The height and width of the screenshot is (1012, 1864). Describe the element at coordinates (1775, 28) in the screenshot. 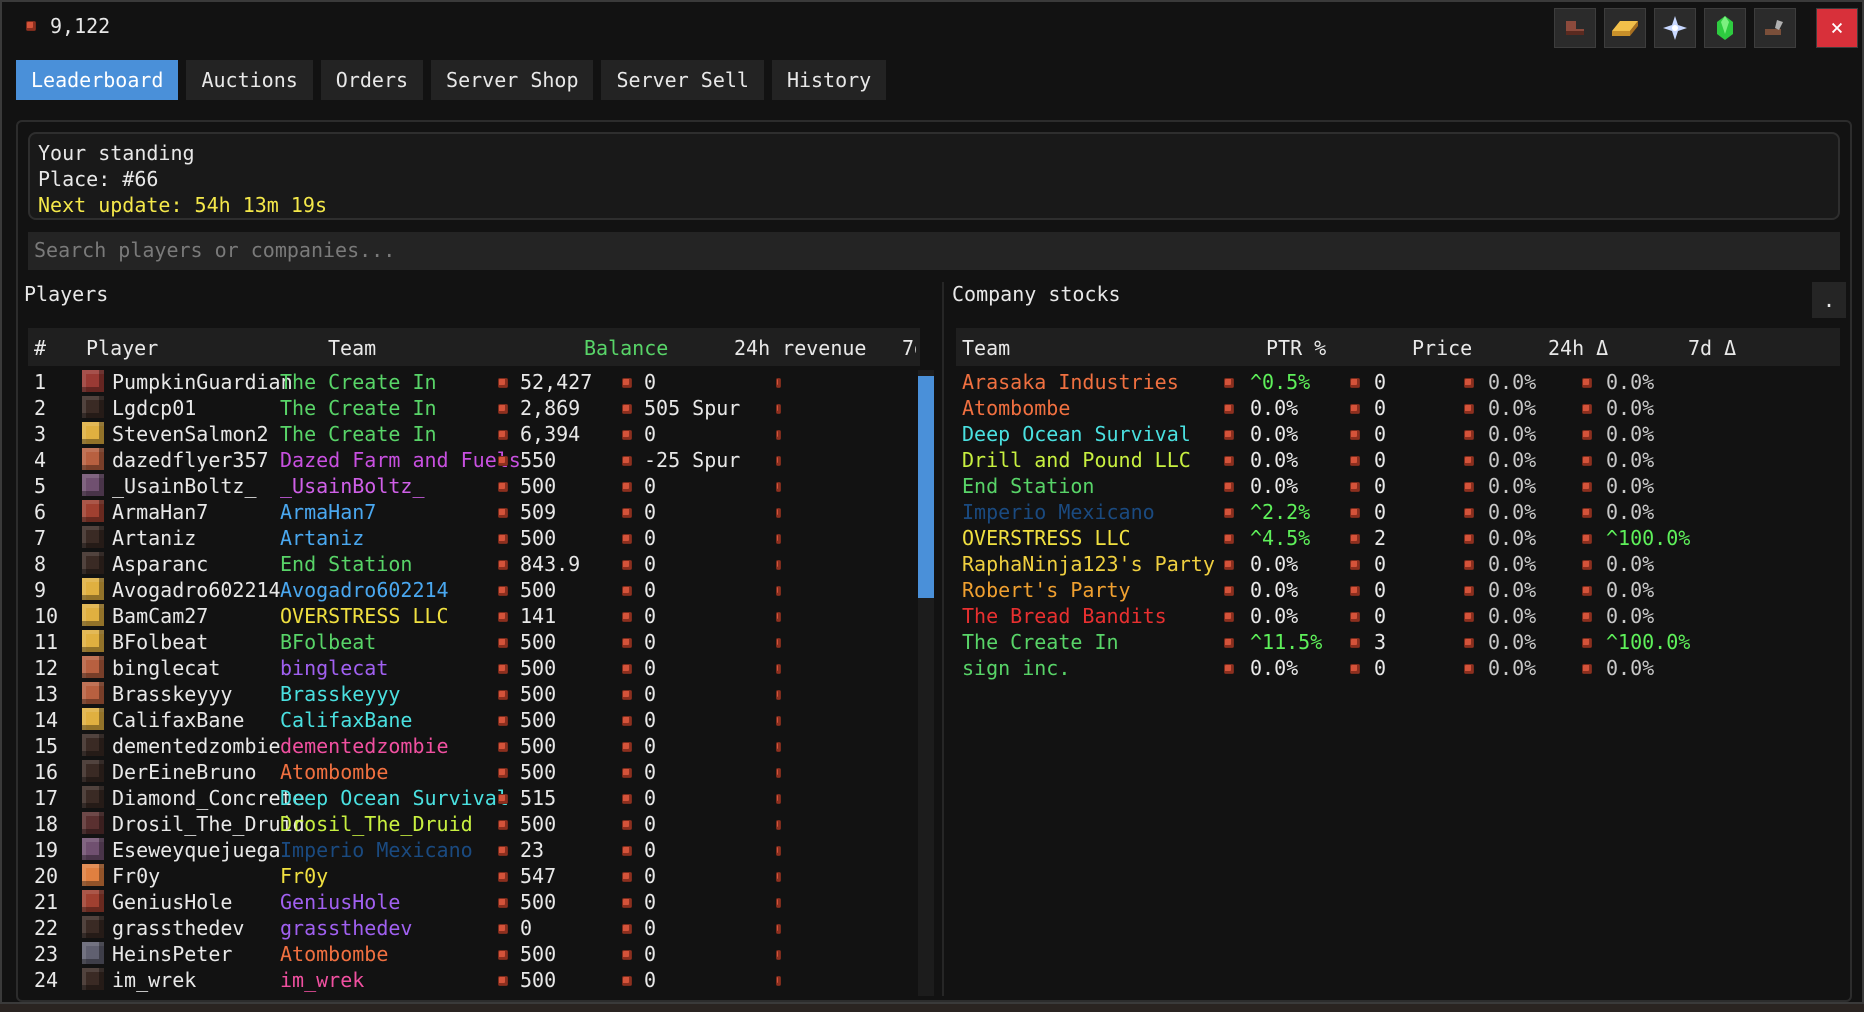

I see `grindstone-icon` at that location.